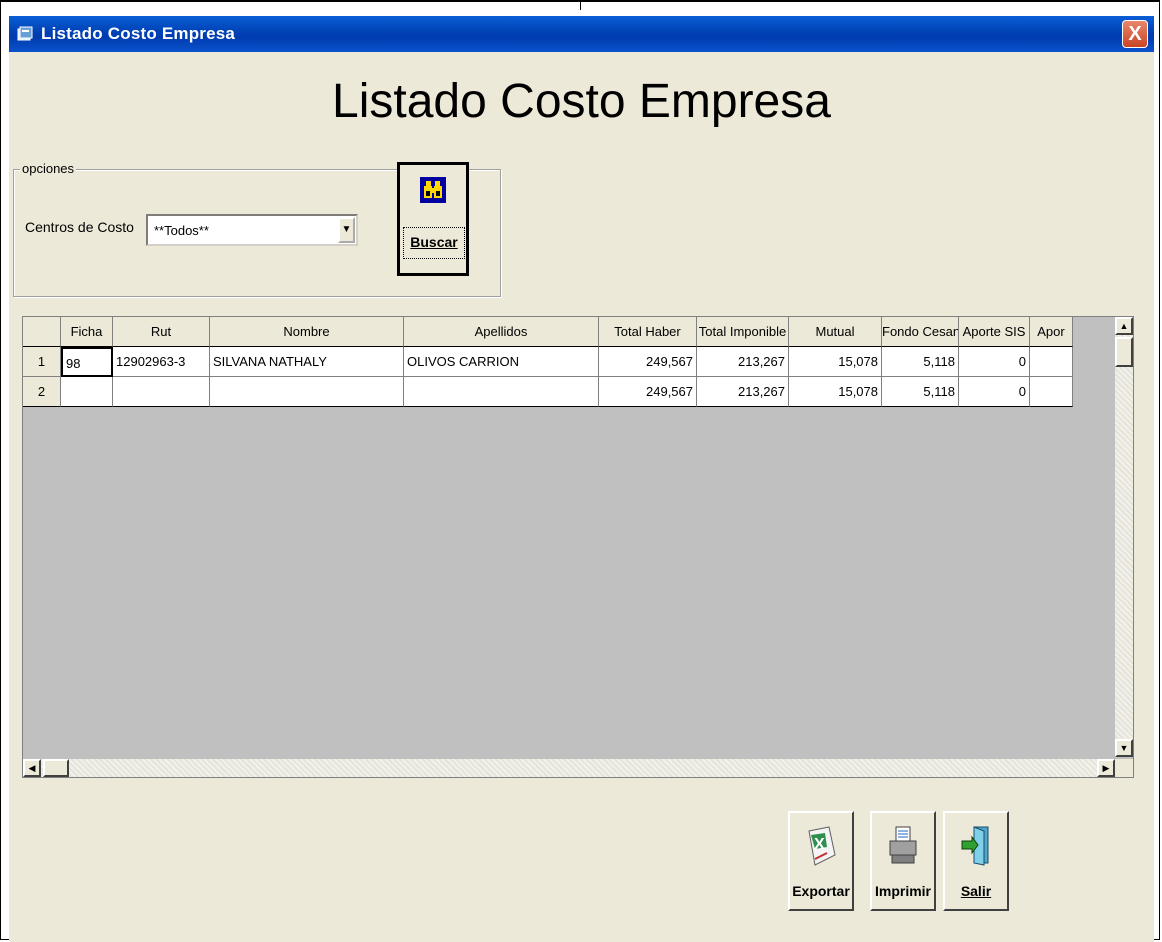 The height and width of the screenshot is (942, 1162). I want to click on scroll-thumb, so click(1124, 352).